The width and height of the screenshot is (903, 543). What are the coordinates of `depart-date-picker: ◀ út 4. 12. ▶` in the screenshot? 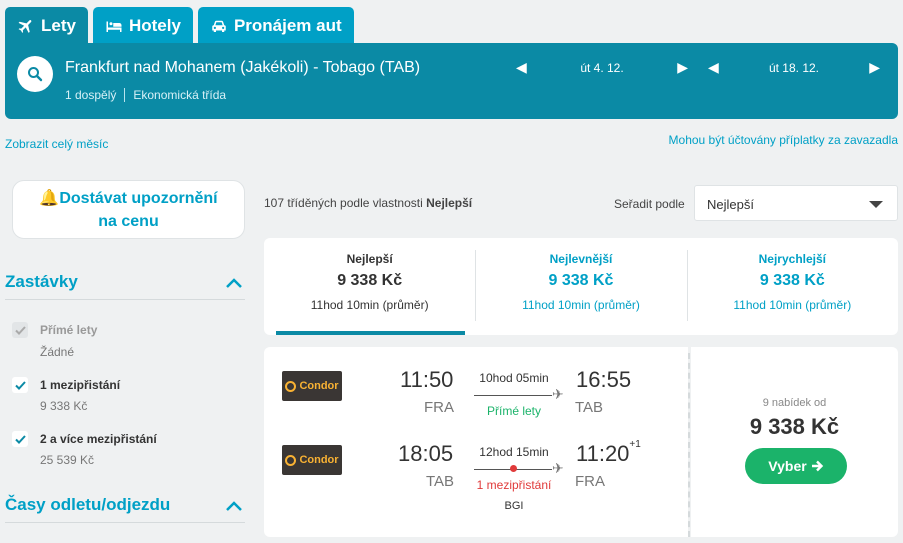 It's located at (602, 69).